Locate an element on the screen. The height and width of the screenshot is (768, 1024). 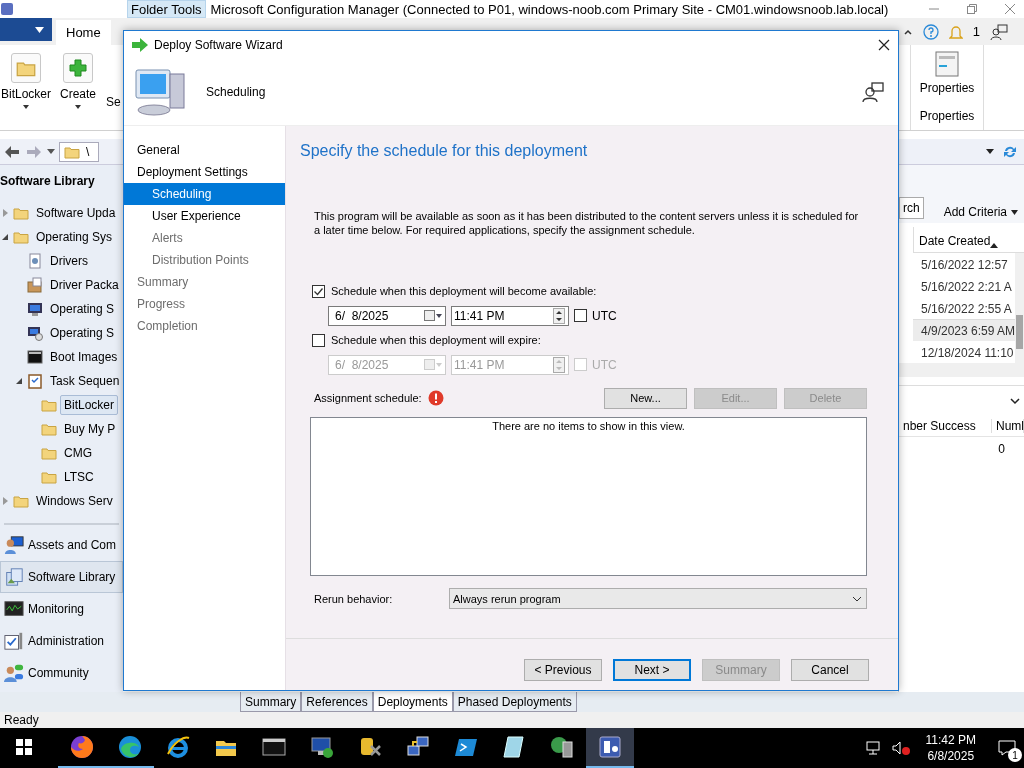
tree-item: CMG is located at coordinates (78, 453).